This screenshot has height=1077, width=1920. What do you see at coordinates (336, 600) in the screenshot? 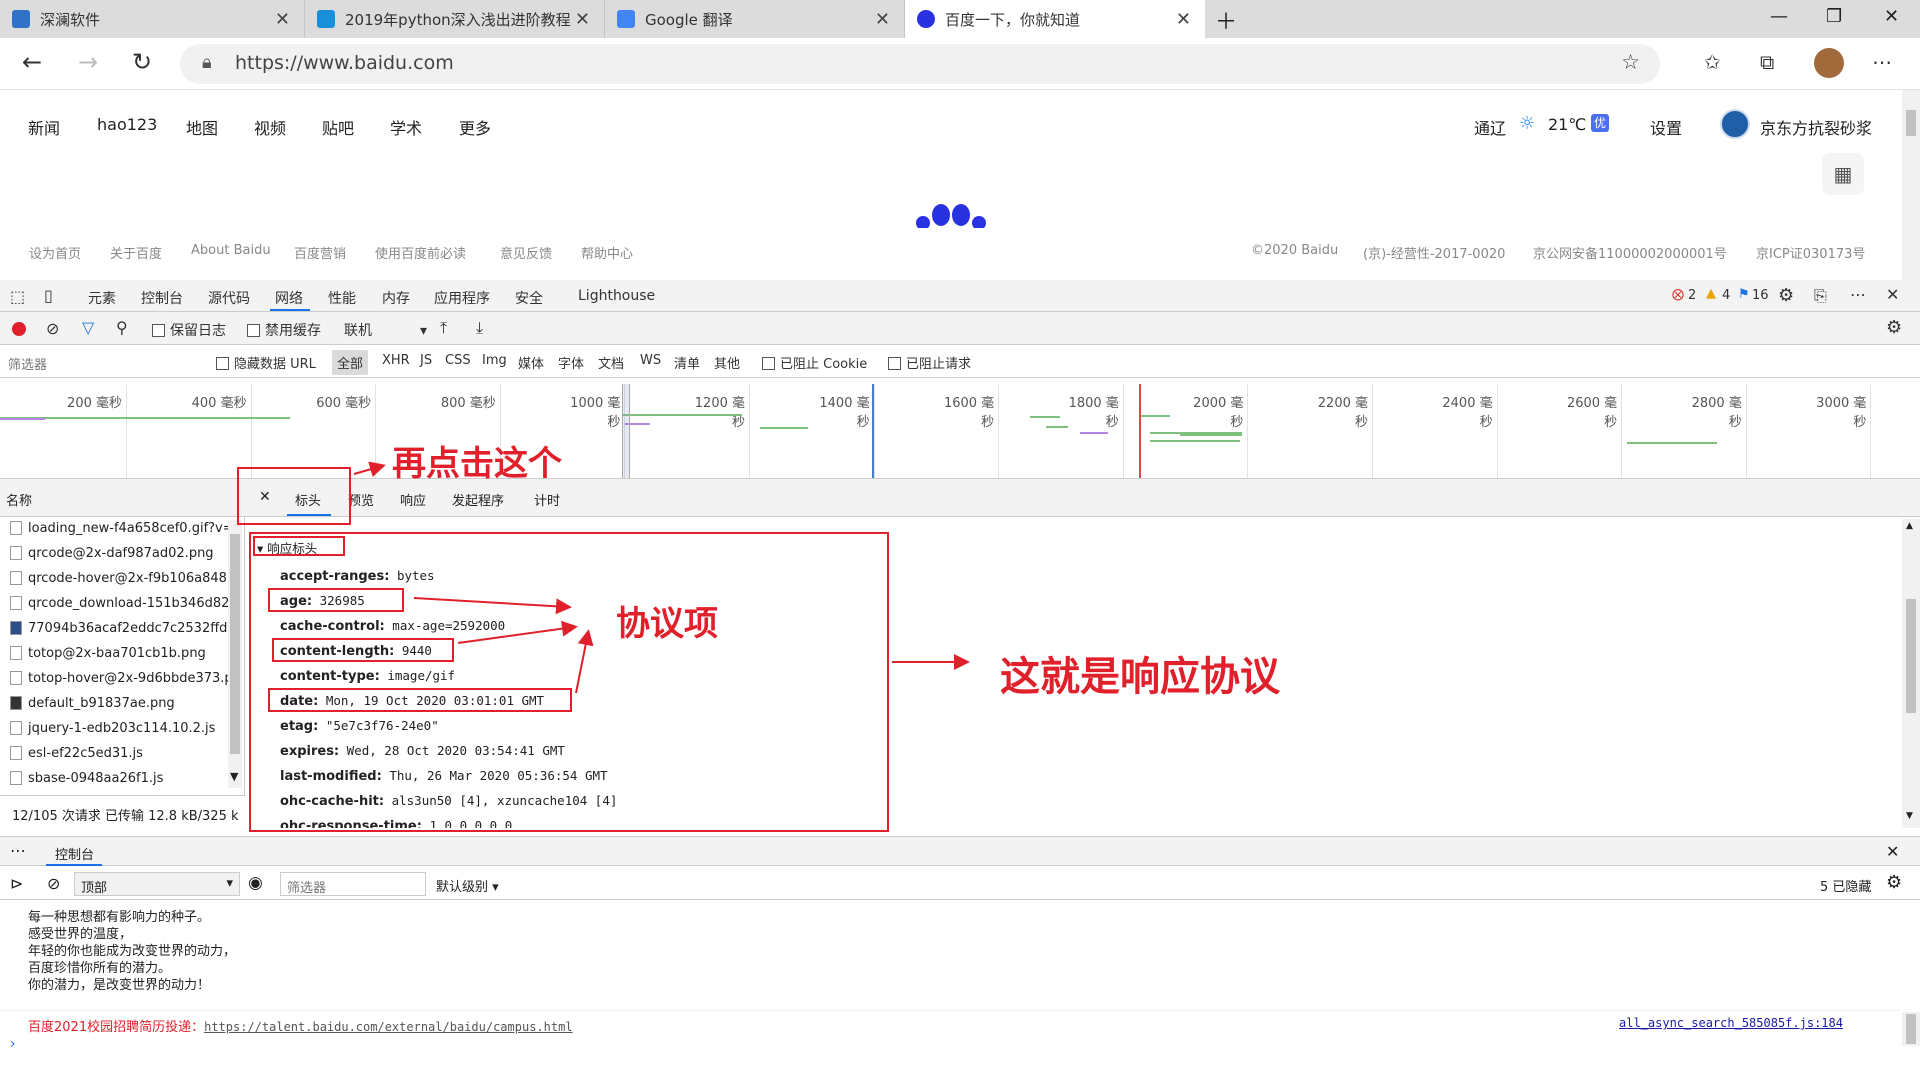
I see `annotation-box-age` at bounding box center [336, 600].